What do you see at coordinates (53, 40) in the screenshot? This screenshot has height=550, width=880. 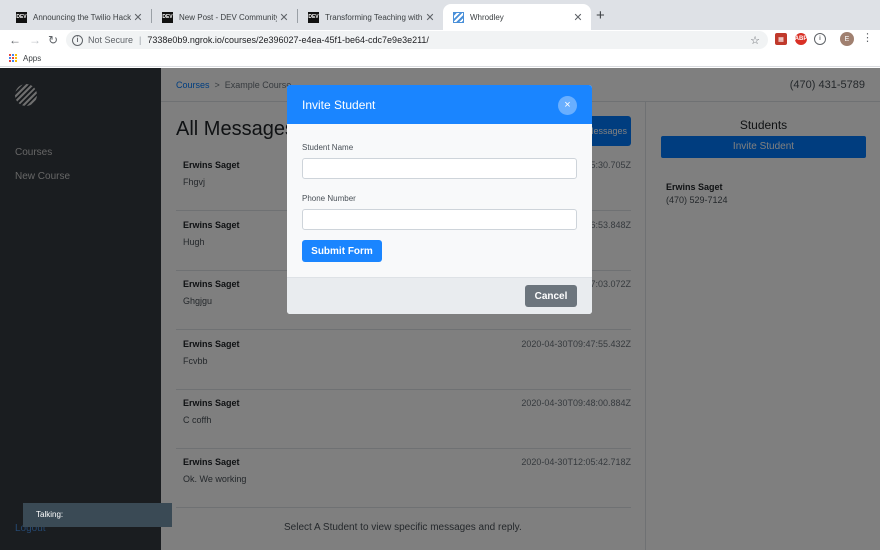 I see `reload-icon: ↻` at bounding box center [53, 40].